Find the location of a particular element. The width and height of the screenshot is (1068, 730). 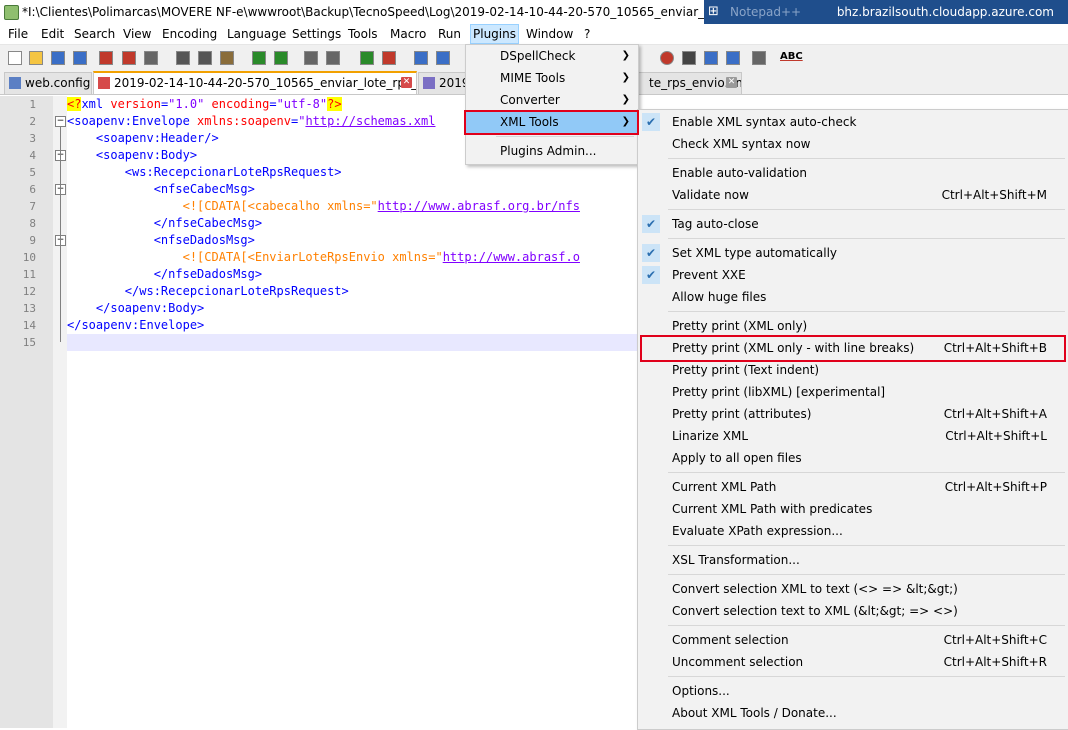

save-macro-icon is located at coordinates (758, 57).